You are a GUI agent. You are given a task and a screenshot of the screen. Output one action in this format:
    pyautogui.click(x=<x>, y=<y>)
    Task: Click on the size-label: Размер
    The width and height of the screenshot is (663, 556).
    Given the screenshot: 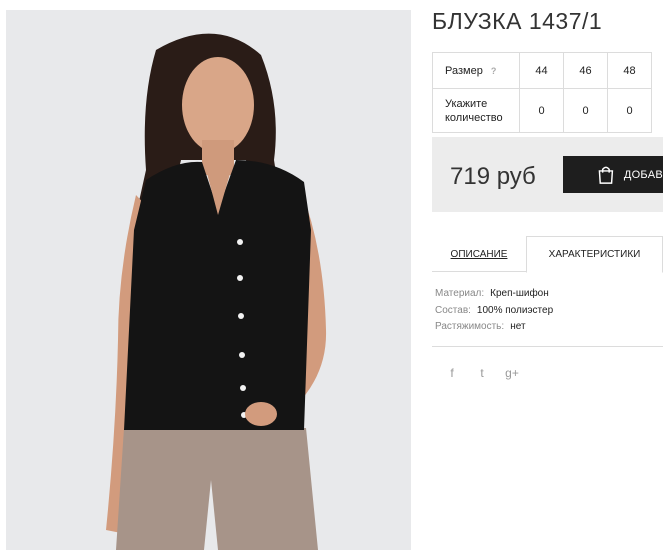 What is the action you would take?
    pyautogui.click(x=464, y=70)
    